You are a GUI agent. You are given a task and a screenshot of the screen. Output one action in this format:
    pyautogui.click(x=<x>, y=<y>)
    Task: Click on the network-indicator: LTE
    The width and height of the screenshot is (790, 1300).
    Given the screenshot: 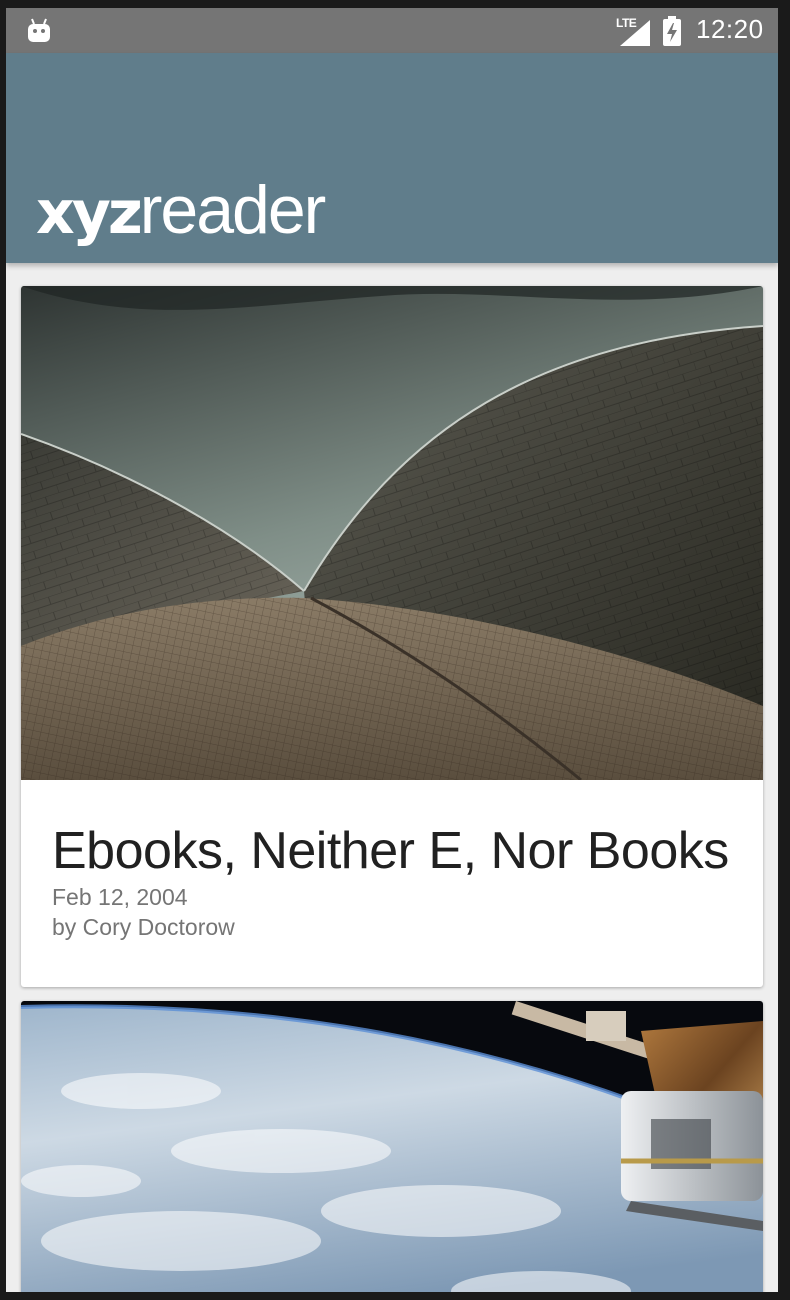 What is the action you would take?
    pyautogui.click(x=632, y=31)
    